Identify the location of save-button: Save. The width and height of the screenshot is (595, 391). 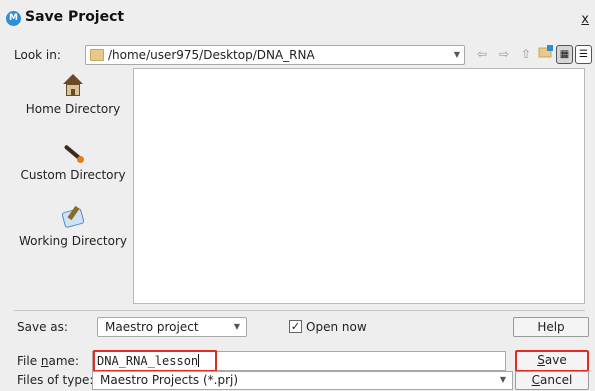
(552, 361).